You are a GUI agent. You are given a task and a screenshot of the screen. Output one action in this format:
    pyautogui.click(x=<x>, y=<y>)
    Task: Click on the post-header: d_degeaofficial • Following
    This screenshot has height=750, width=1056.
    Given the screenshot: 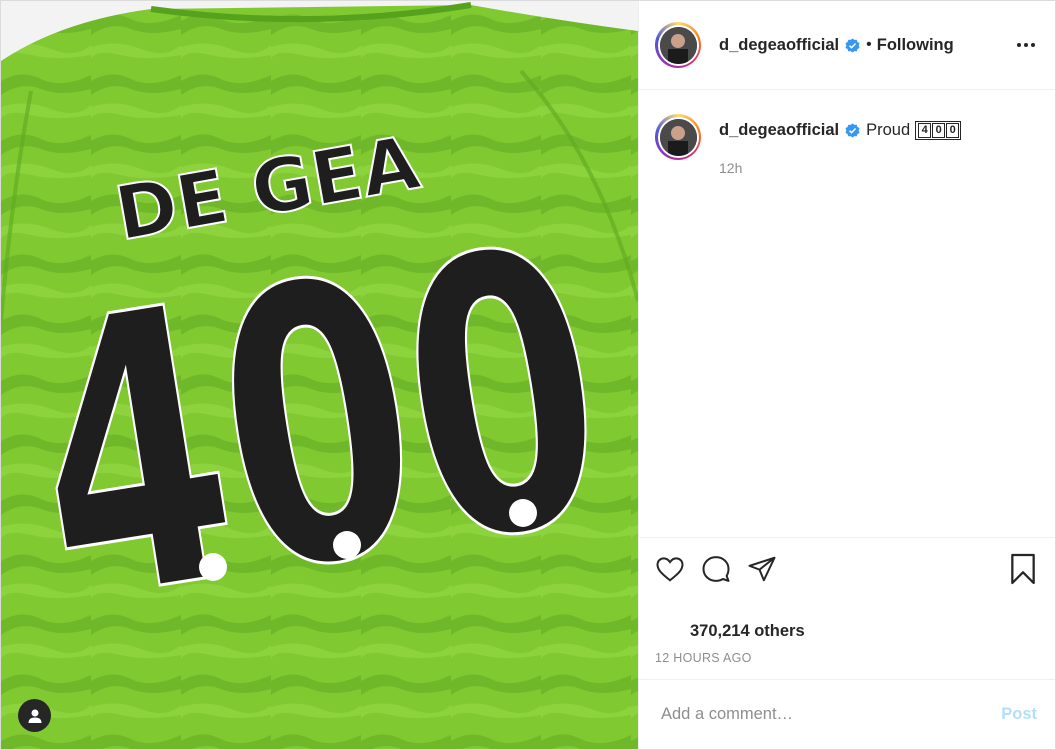 What is the action you would take?
    pyautogui.click(x=847, y=45)
    